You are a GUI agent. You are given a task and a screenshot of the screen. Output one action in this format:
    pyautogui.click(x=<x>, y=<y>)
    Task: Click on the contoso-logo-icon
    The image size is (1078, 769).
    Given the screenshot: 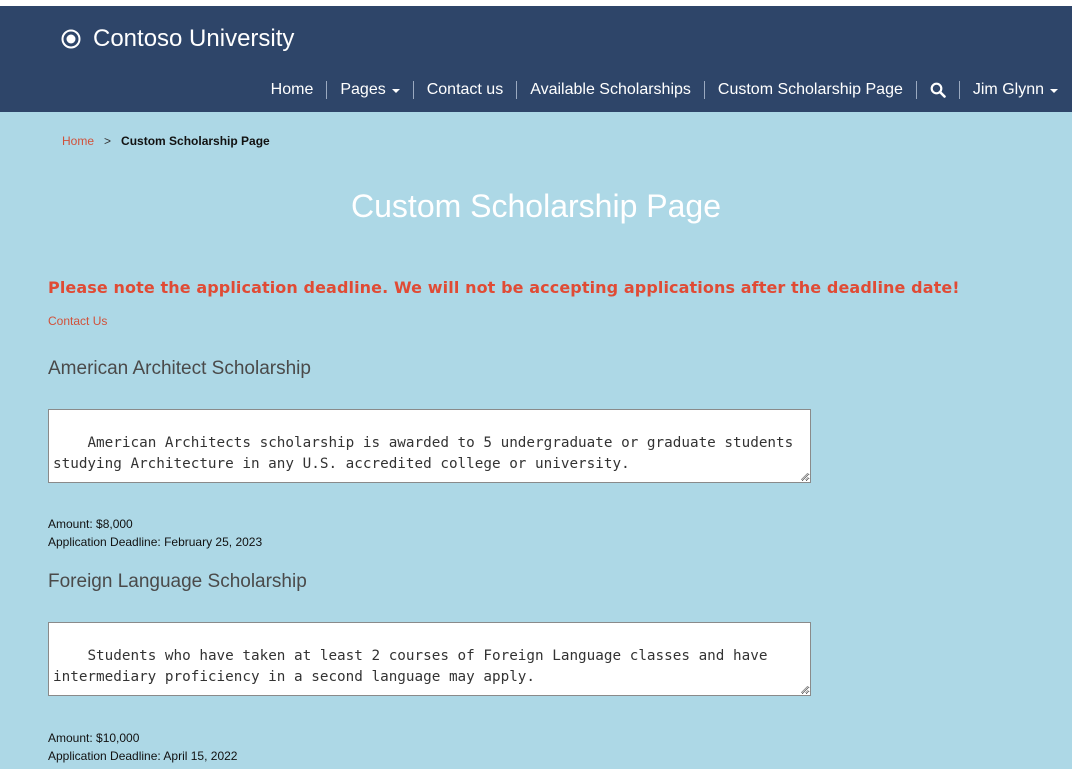 What is the action you would take?
    pyautogui.click(x=71, y=39)
    